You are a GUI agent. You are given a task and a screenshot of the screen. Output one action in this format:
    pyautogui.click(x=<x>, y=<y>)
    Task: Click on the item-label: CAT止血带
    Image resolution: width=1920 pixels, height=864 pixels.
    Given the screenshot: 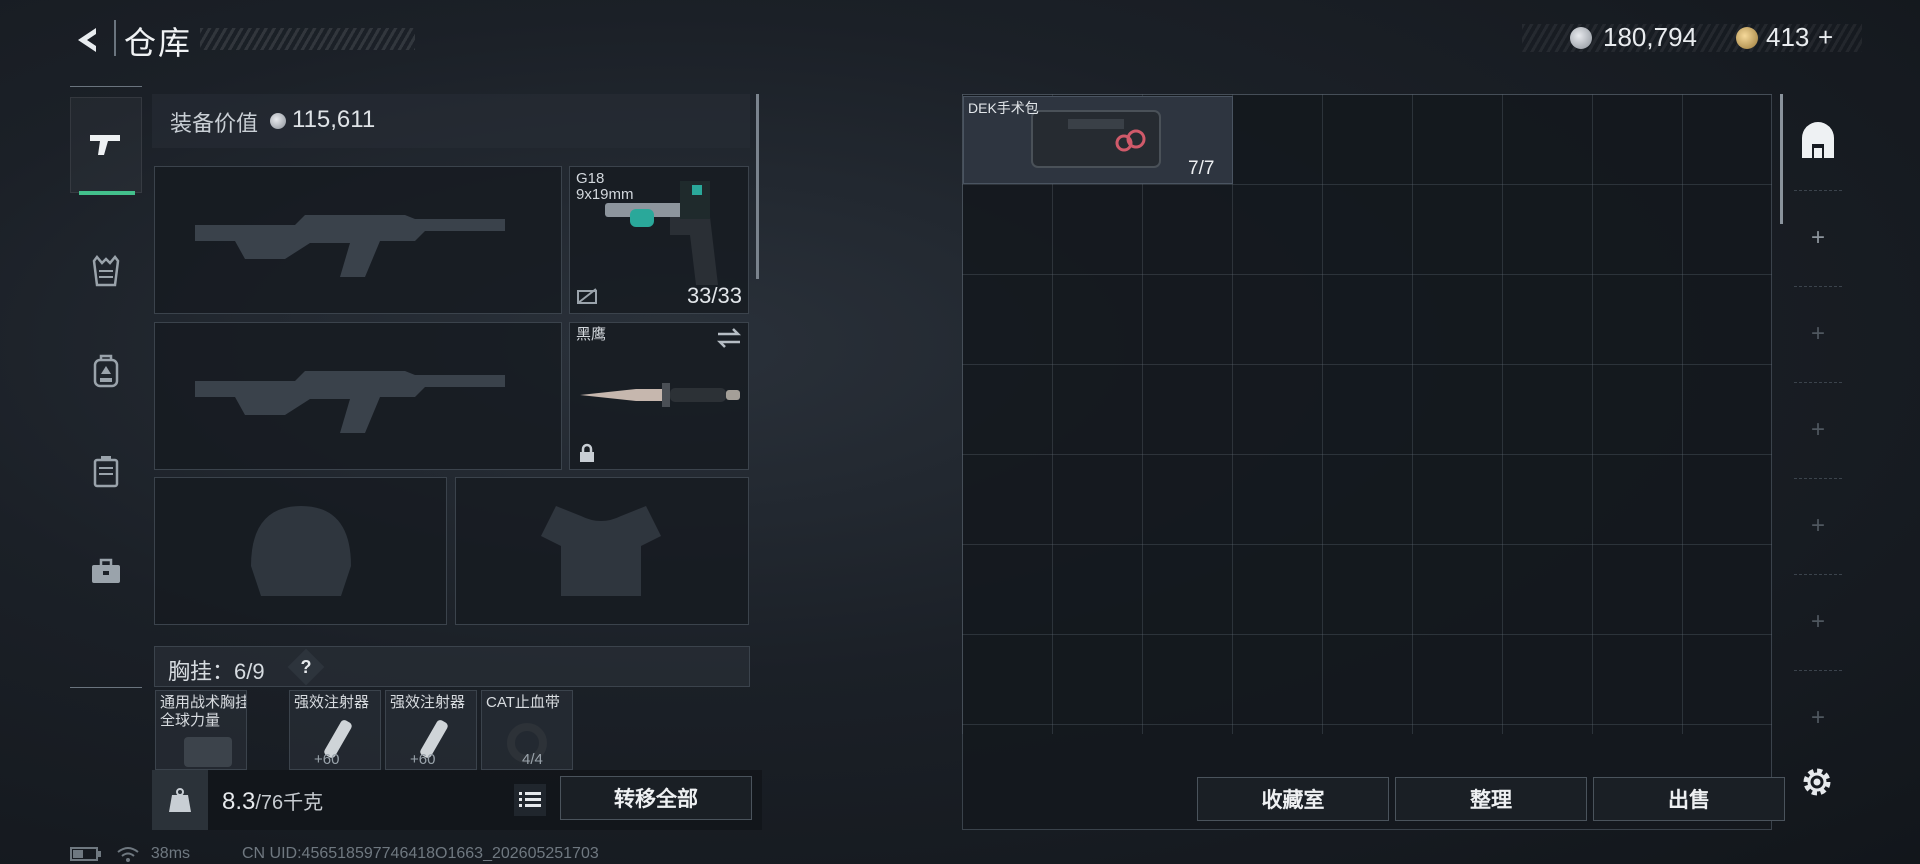 What is the action you would take?
    pyautogui.click(x=523, y=702)
    